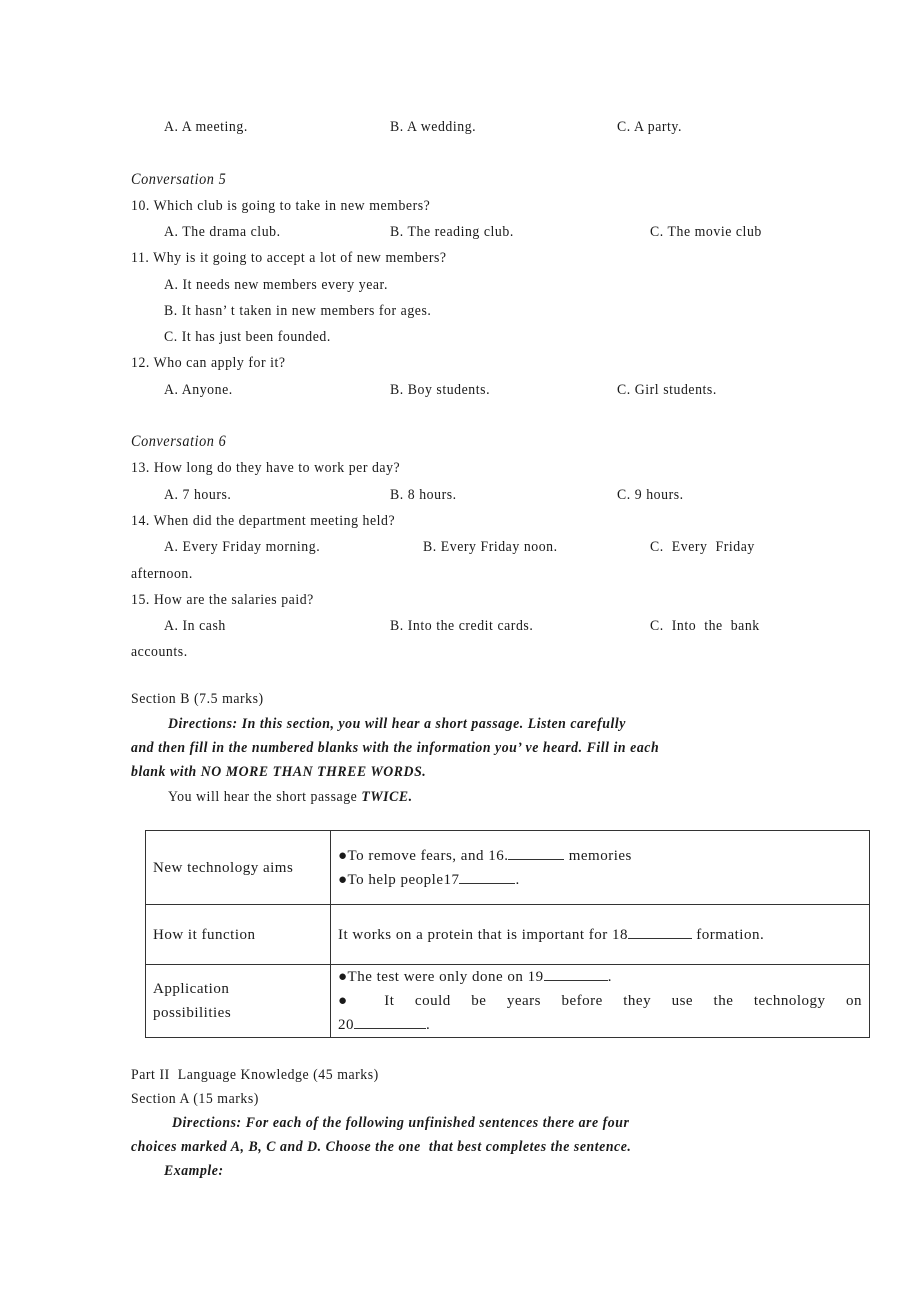 This screenshot has height=1302, width=920. I want to click on conversation-5-title: Conversation 5, so click(179, 179).